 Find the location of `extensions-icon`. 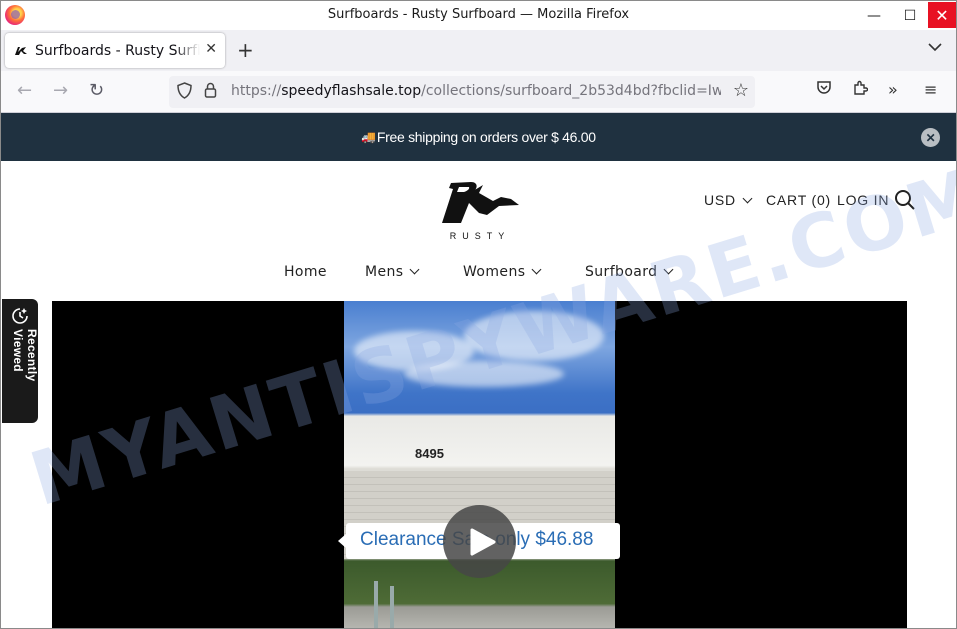

extensions-icon is located at coordinates (860, 90).